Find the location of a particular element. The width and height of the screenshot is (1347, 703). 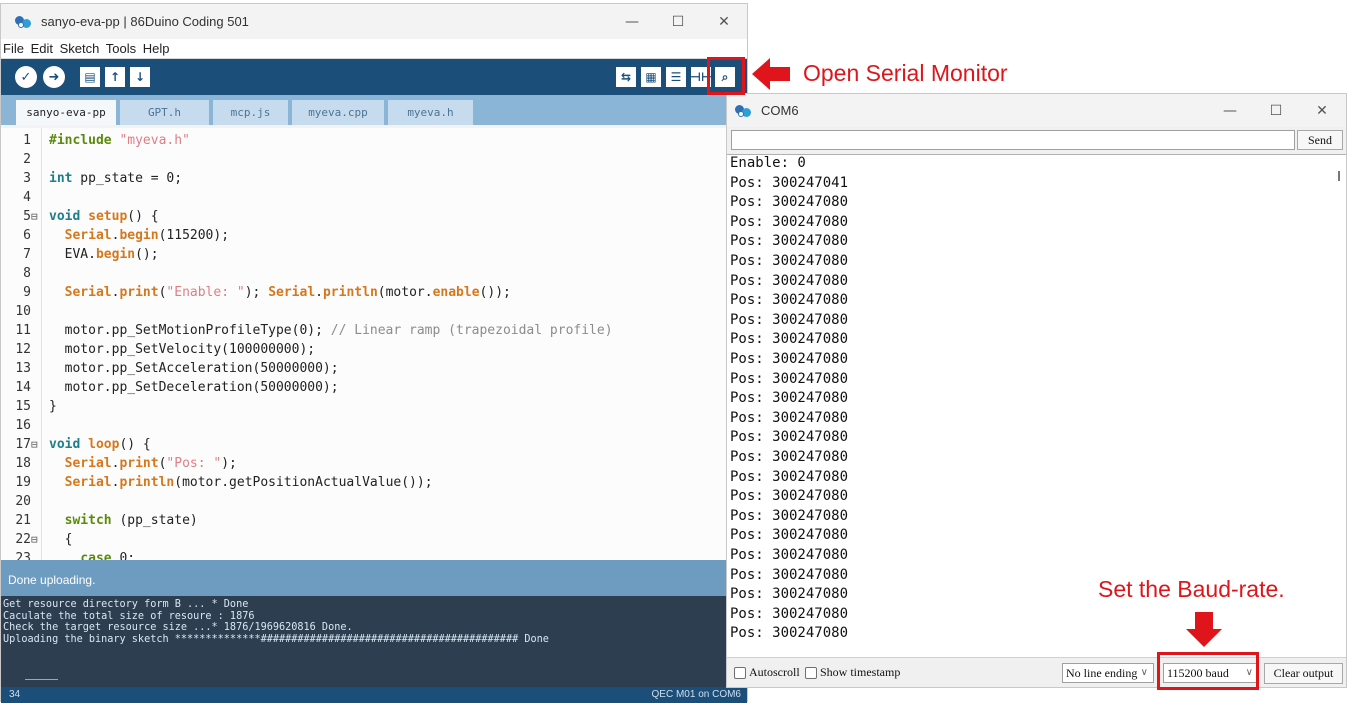

code-text: Serial.begin(115200); is located at coordinates (139, 235).